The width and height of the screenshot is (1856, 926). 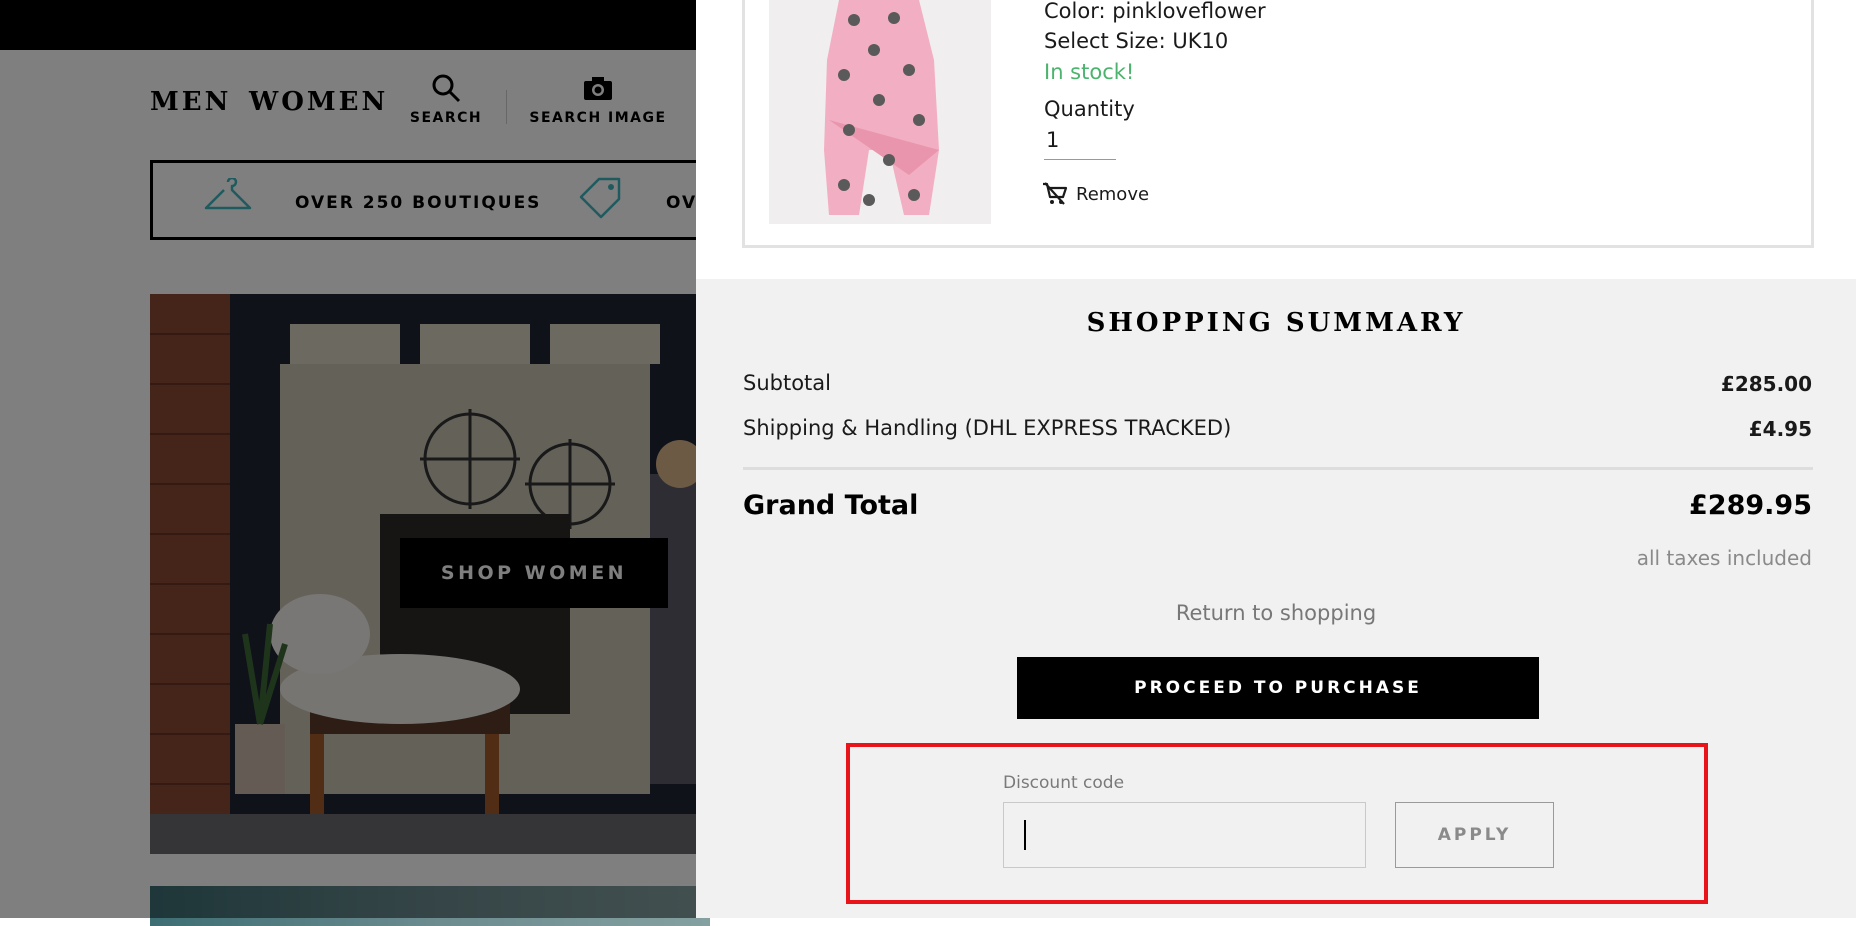 I want to click on remove-cart-icon, so click(x=1055, y=193).